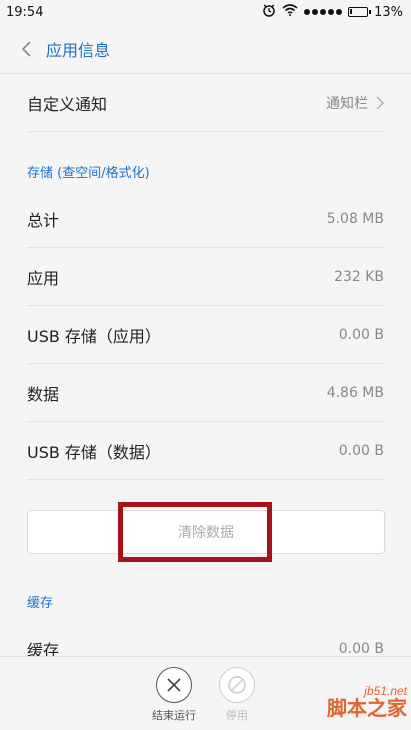  Describe the element at coordinates (355, 218) in the screenshot. I see `storage-total-value: 5.08 MB` at that location.